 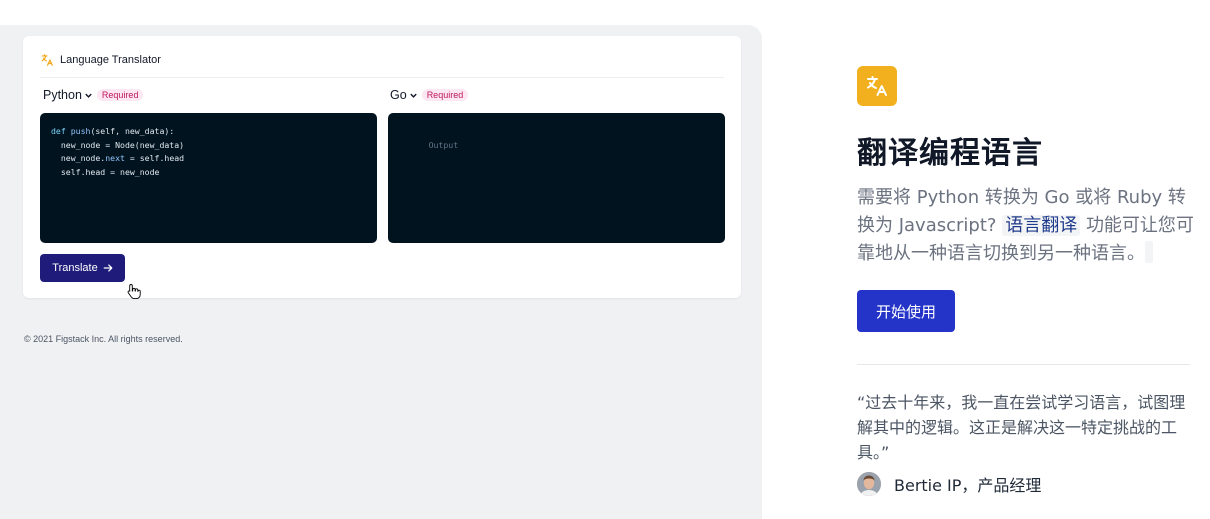 What do you see at coordinates (208, 132) in the screenshot?
I see `code-line: def push(self, new_data):` at bounding box center [208, 132].